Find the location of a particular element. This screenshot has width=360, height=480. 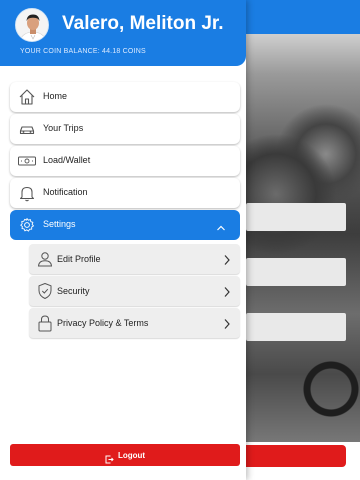

logout-button: Logout is located at coordinates (125, 455).